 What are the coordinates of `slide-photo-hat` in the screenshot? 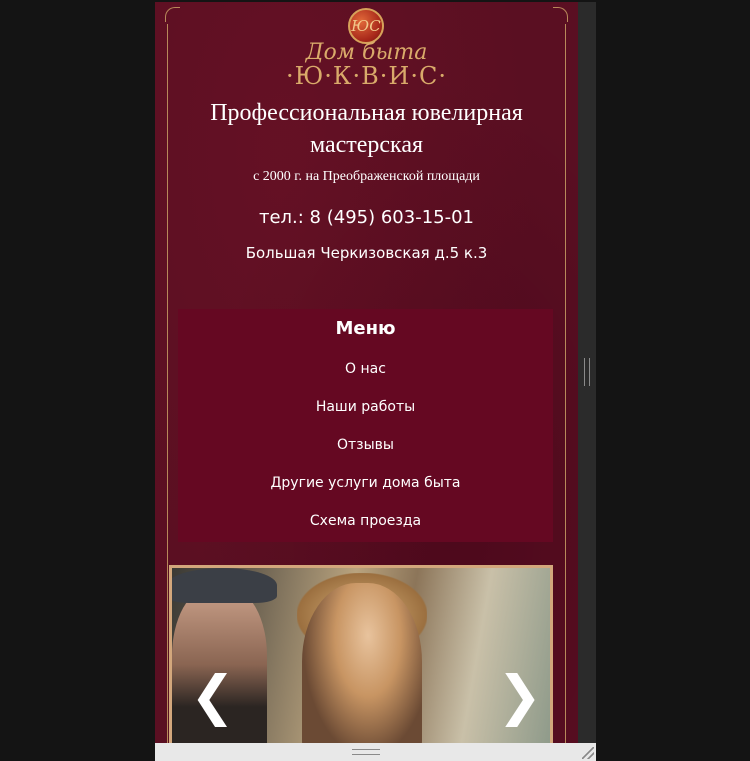 It's located at (224, 585).